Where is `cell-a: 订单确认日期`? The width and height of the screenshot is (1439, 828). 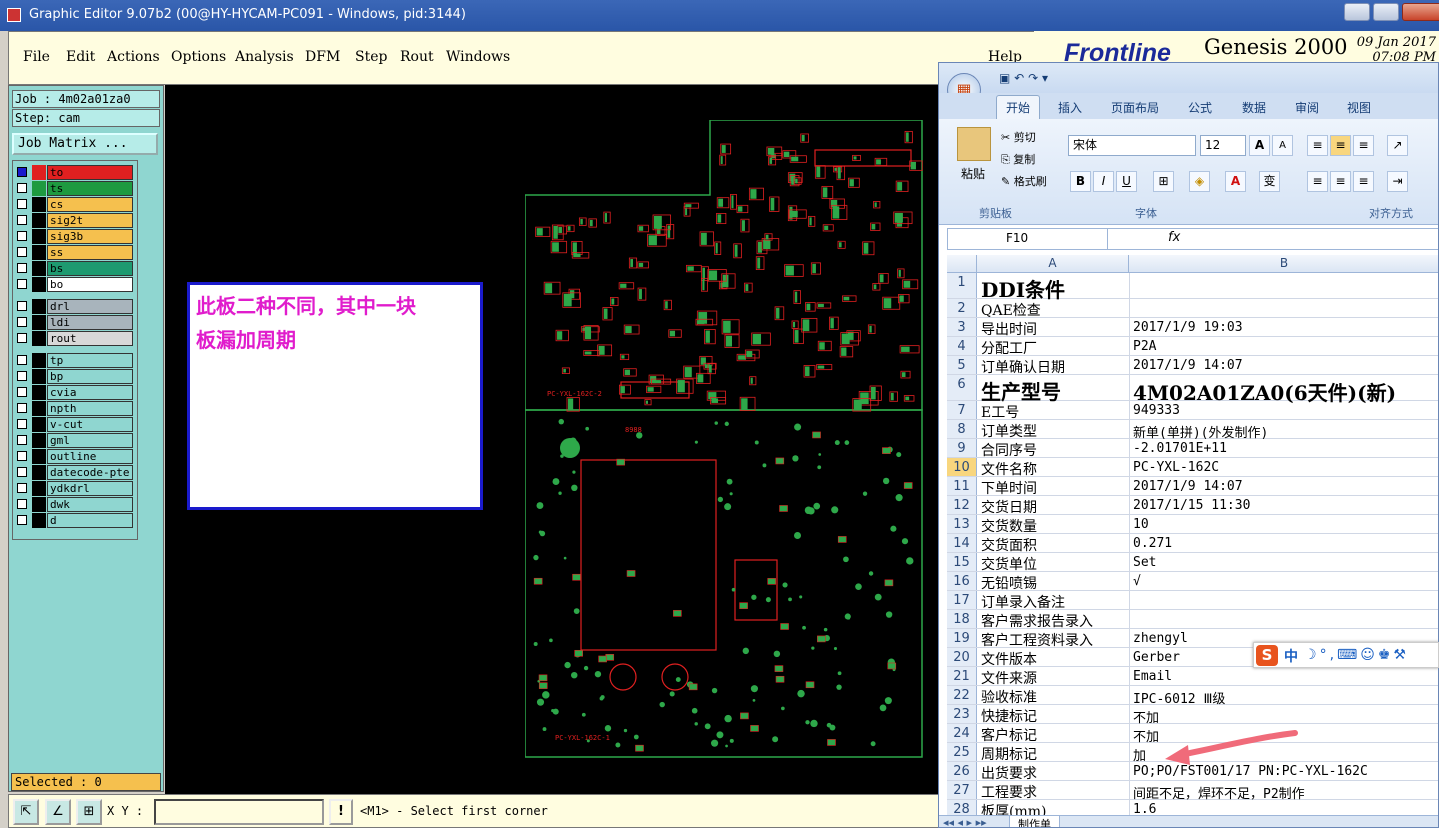
cell-a: 订单确认日期 is located at coordinates (1054, 366).